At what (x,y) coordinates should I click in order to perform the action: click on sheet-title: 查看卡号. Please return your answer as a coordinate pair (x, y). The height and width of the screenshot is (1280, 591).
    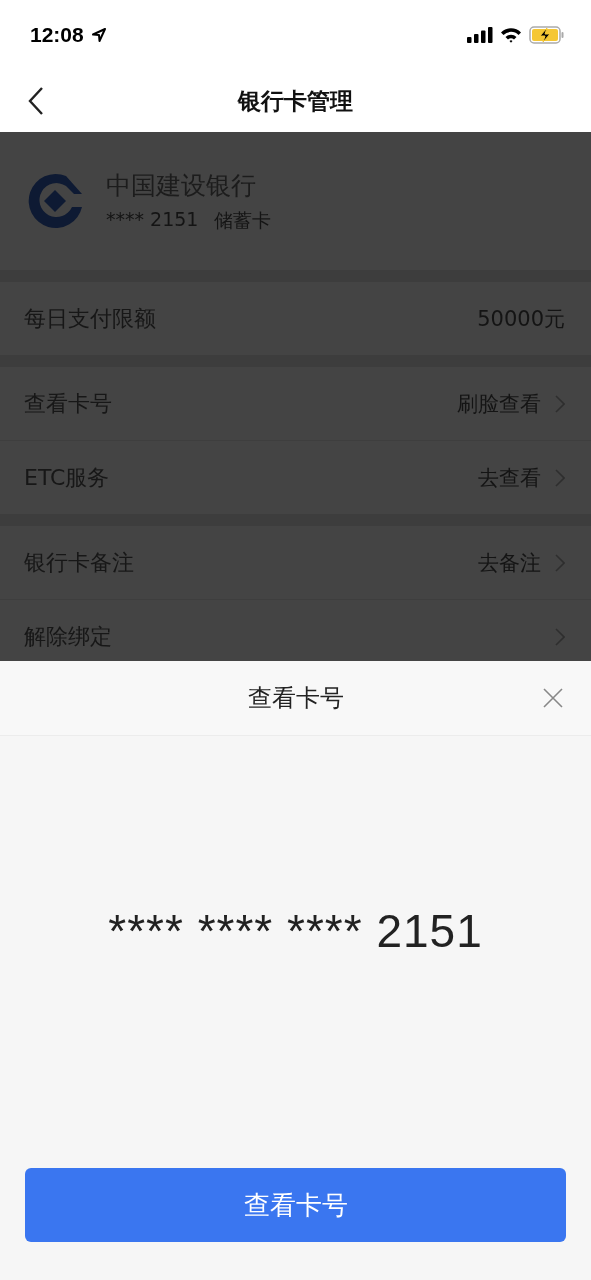
    Looking at the image, I should click on (295, 698).